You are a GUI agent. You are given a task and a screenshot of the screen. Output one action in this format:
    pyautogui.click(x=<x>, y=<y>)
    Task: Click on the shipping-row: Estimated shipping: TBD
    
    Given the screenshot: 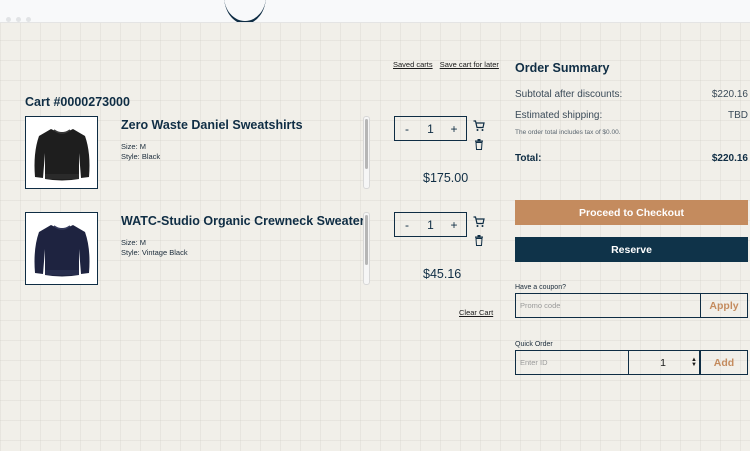 What is the action you would take?
    pyautogui.click(x=631, y=115)
    